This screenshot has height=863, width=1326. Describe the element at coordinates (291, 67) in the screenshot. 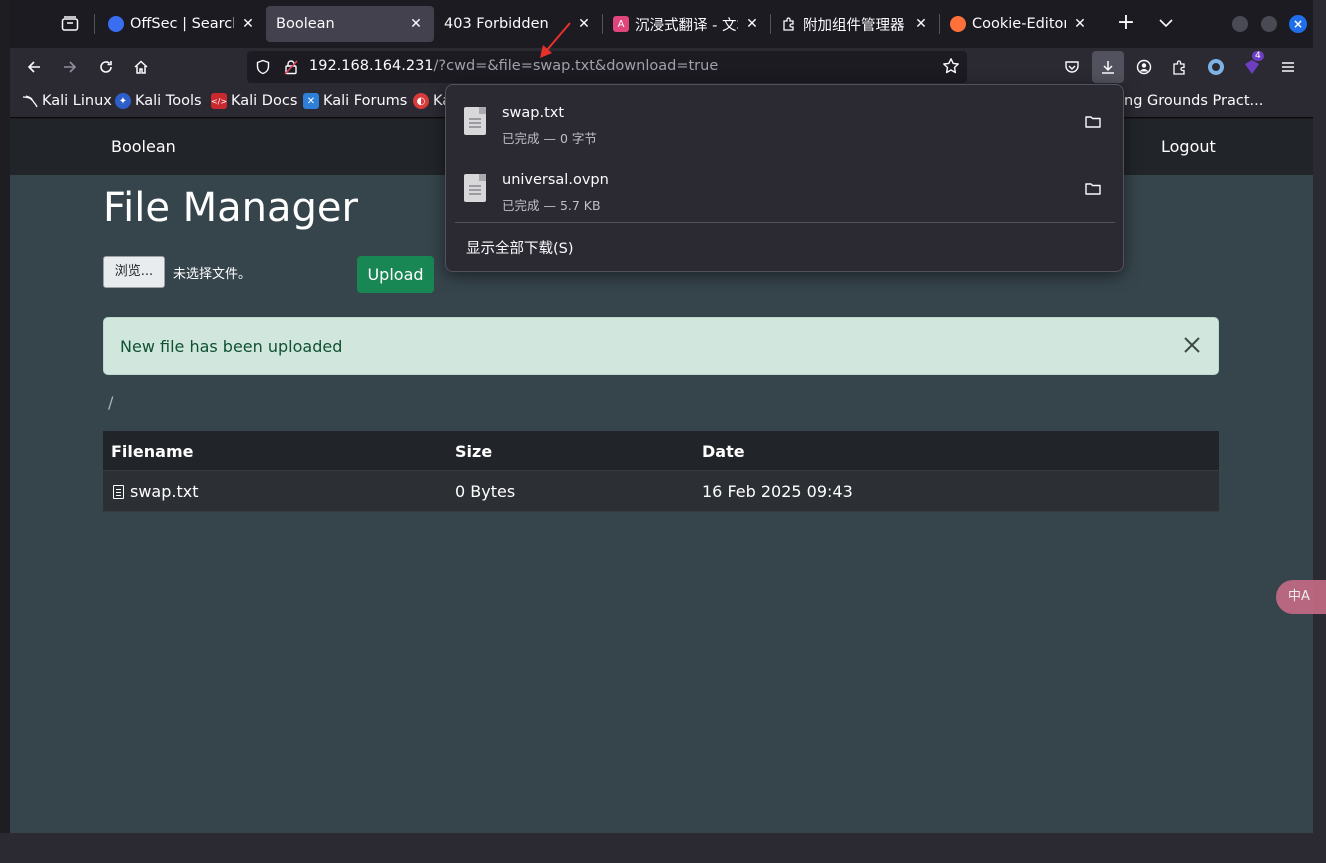

I see `lock-warning-icon` at that location.